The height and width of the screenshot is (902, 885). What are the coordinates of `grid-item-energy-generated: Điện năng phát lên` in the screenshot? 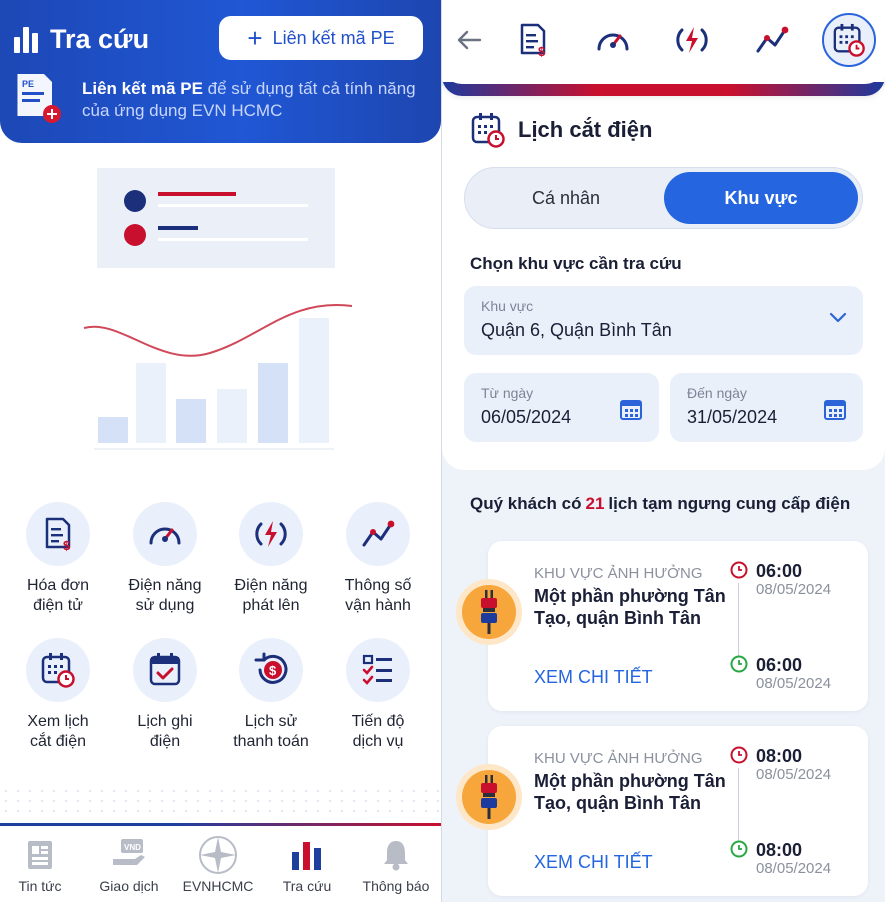 It's located at (271, 559).